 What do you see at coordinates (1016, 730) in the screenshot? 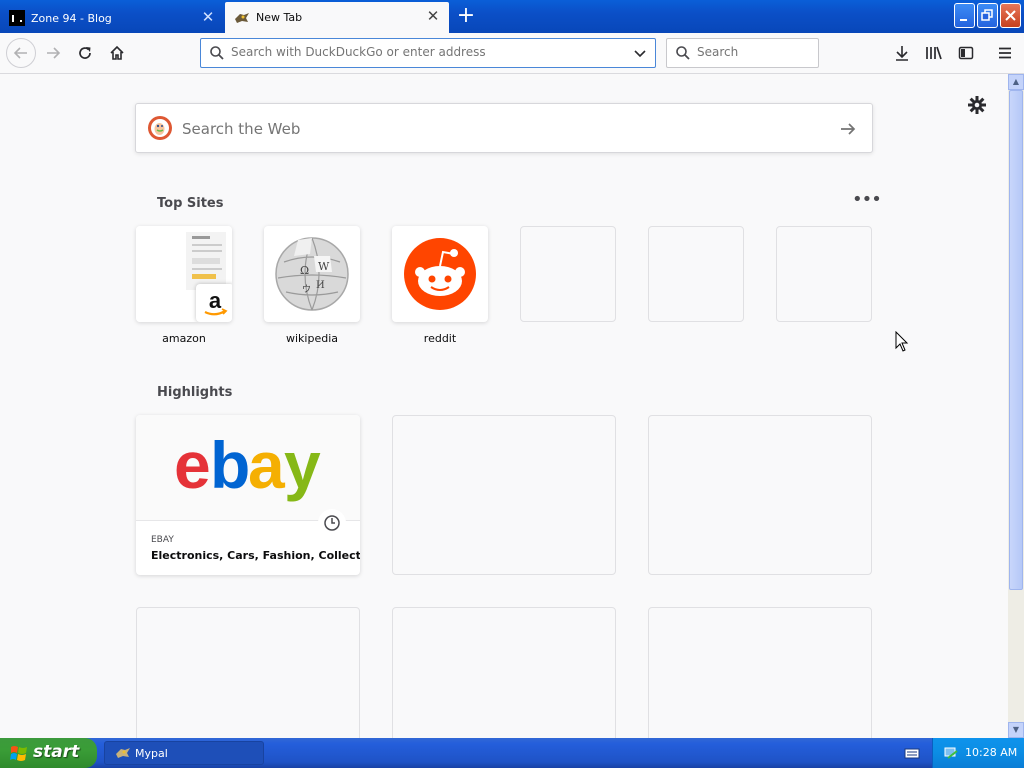
I see `scroll-down-button: ▼` at bounding box center [1016, 730].